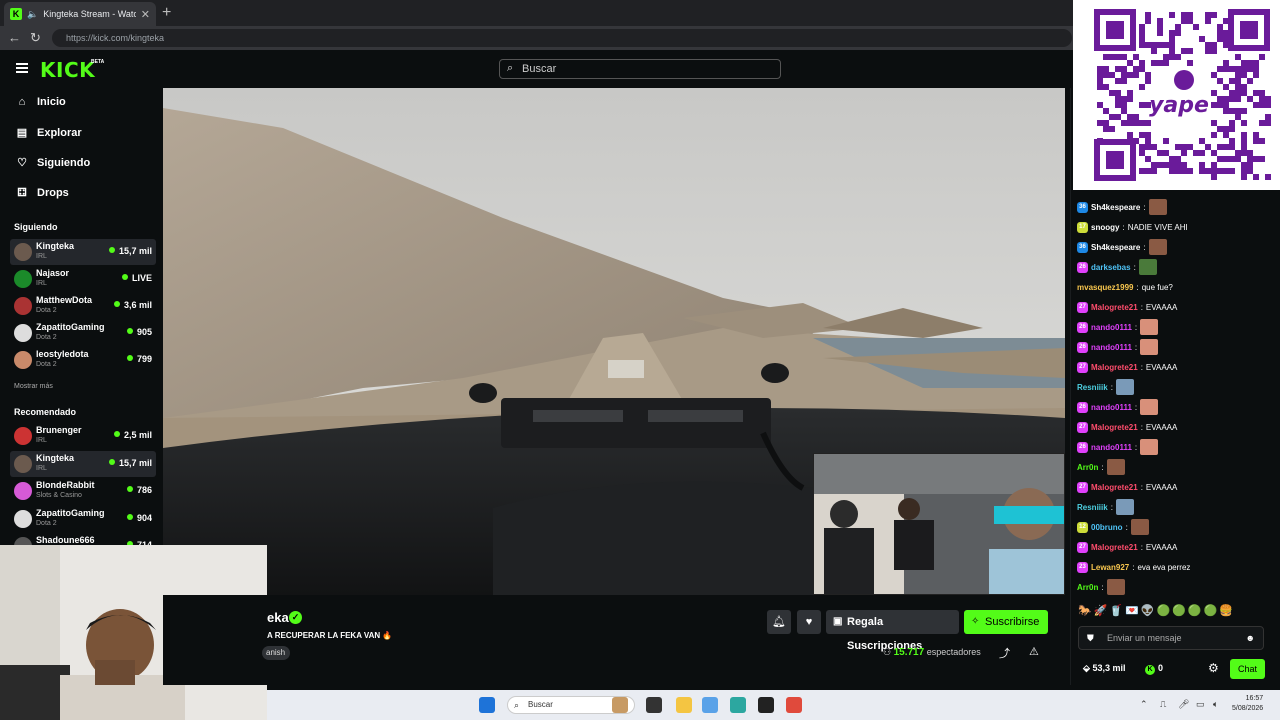 This screenshot has height=720, width=1280. What do you see at coordinates (67, 70) in the screenshot?
I see `kick-logo: KICK` at bounding box center [67, 70].